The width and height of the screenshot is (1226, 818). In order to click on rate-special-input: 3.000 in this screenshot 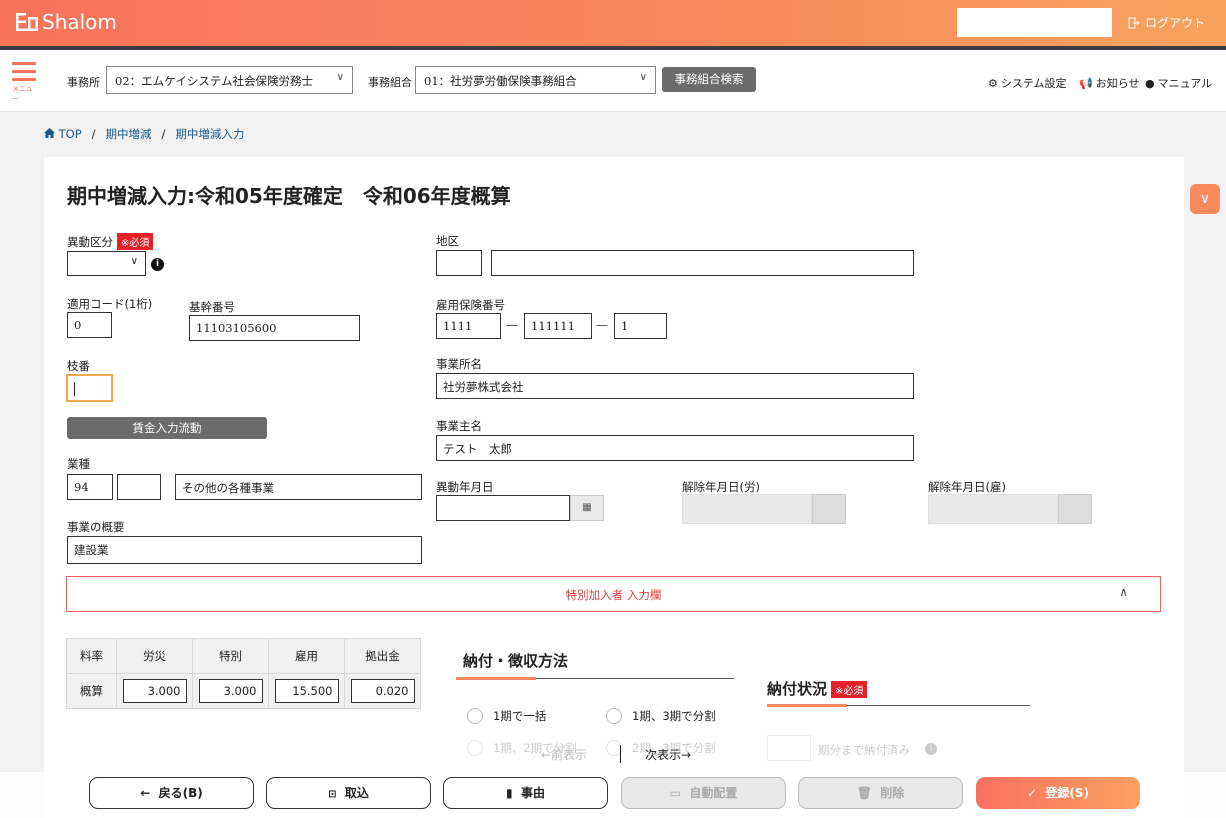, I will do `click(230, 691)`.